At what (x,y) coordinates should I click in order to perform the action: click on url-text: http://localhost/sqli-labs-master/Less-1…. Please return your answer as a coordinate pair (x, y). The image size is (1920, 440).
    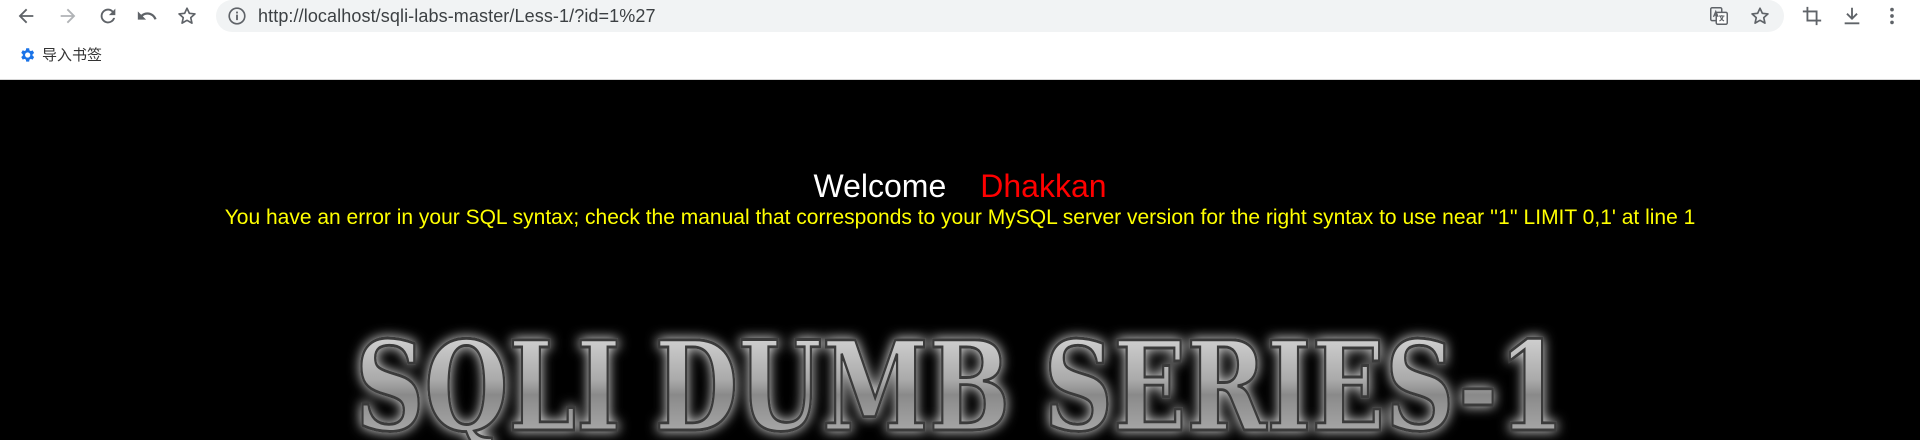
    Looking at the image, I should click on (457, 16).